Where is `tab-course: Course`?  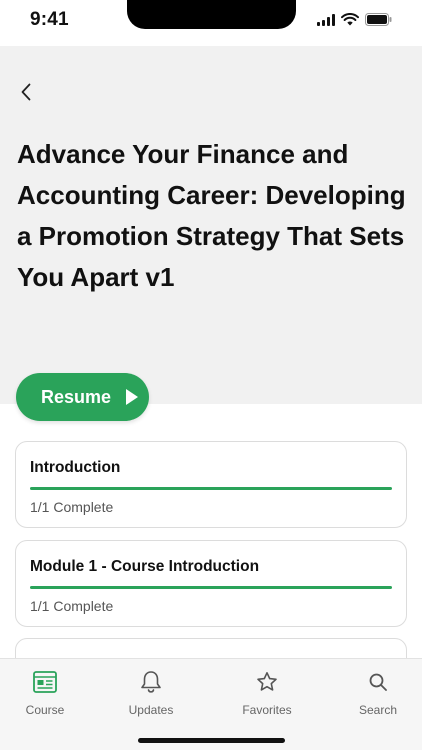
tab-course: Course is located at coordinates (45, 693).